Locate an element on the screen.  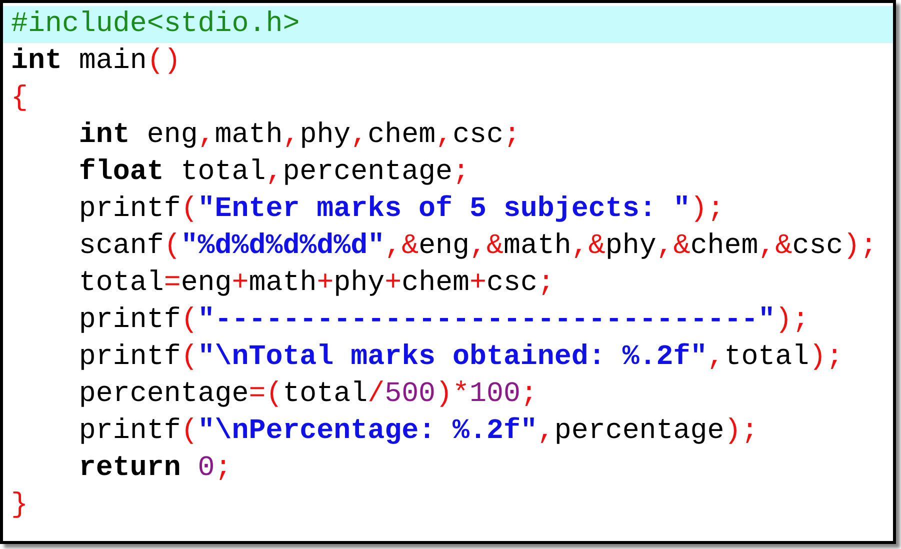
code-line: printf("\nPercentage: %.2f",percentage); is located at coordinates (419, 431).